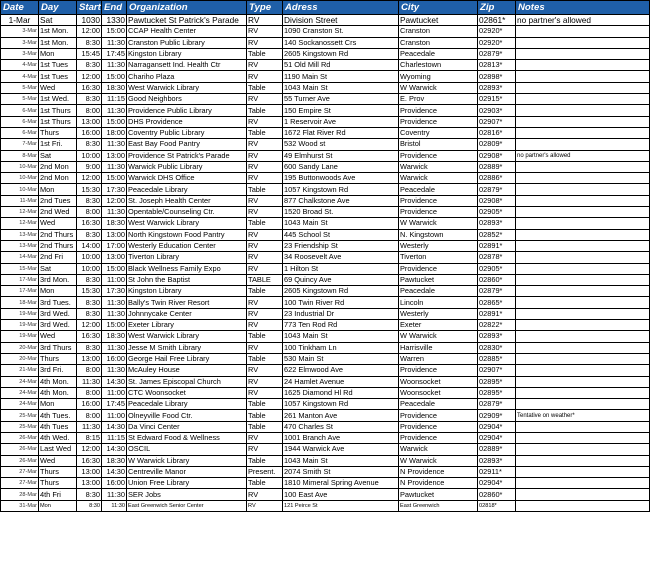  I want to click on cell-date: 25-Mar, so click(19, 426).